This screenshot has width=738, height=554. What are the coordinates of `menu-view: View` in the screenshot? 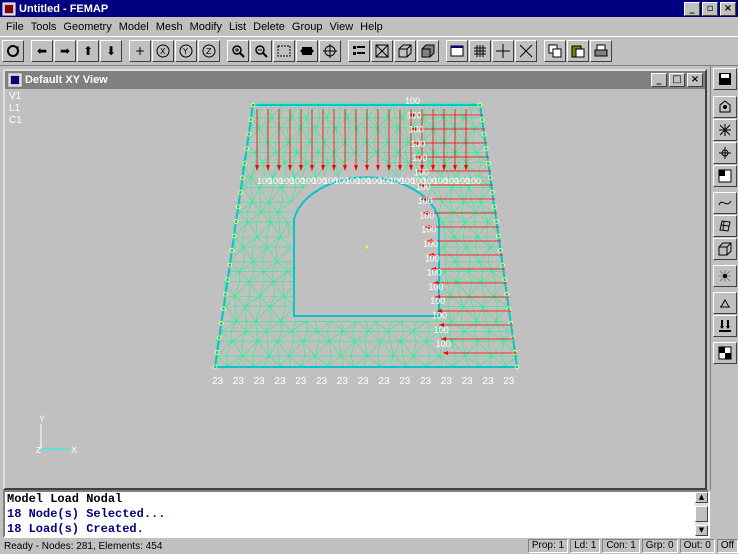 It's located at (343, 27).